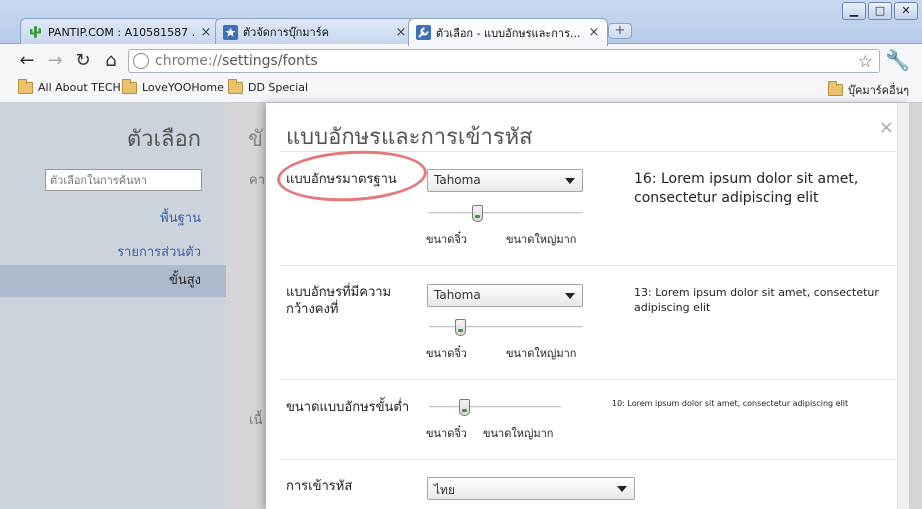  What do you see at coordinates (906, 11) in the screenshot?
I see `close-window-icon: ✕` at bounding box center [906, 11].